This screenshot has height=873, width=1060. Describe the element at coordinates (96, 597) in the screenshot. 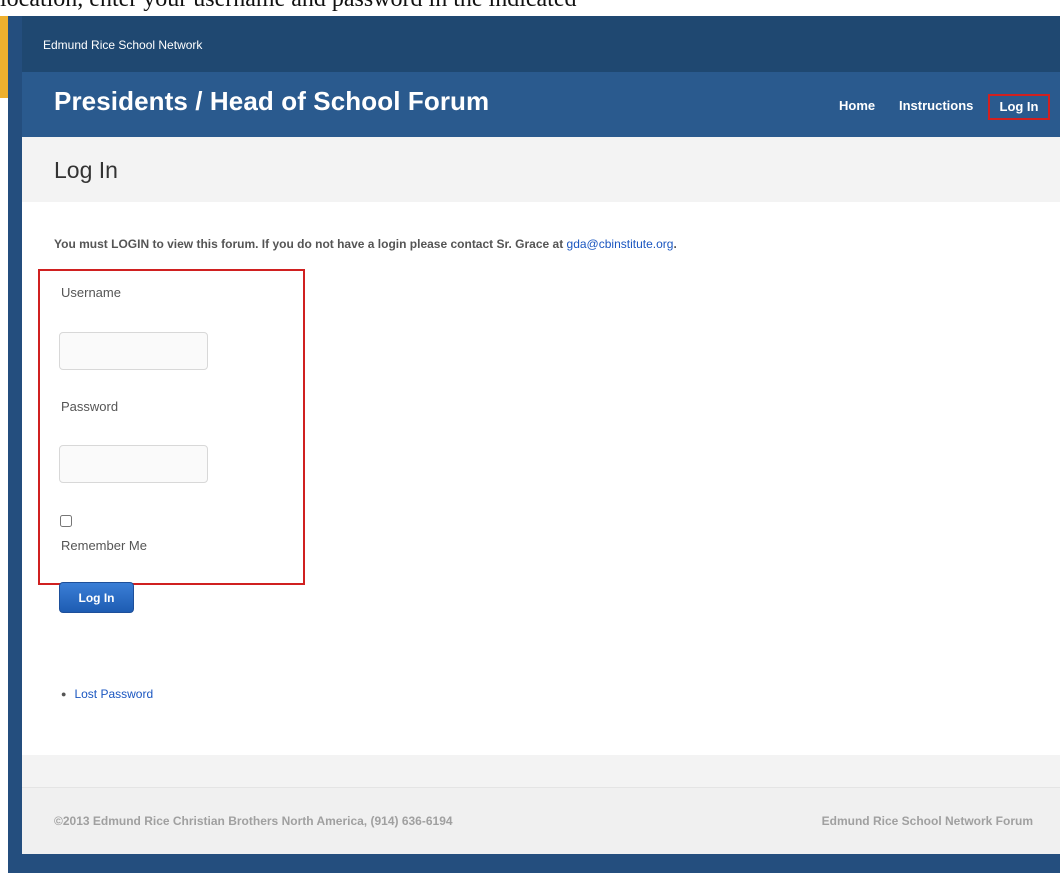

I see `login-submit-button: Log In` at that location.